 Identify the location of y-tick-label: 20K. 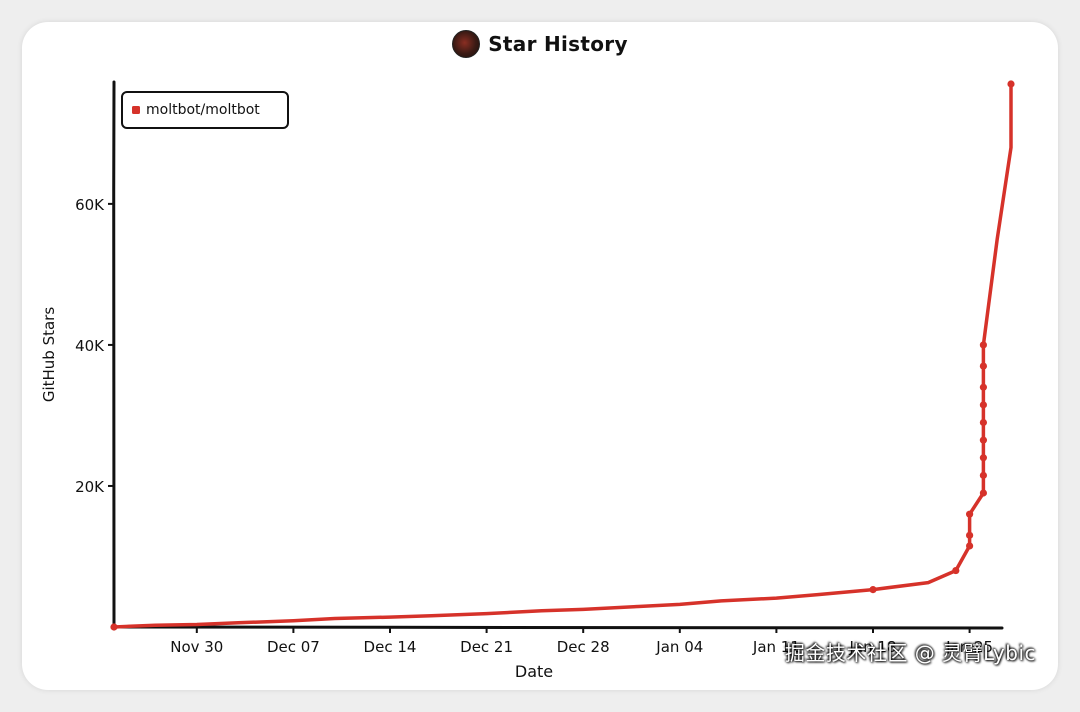
(90, 487).